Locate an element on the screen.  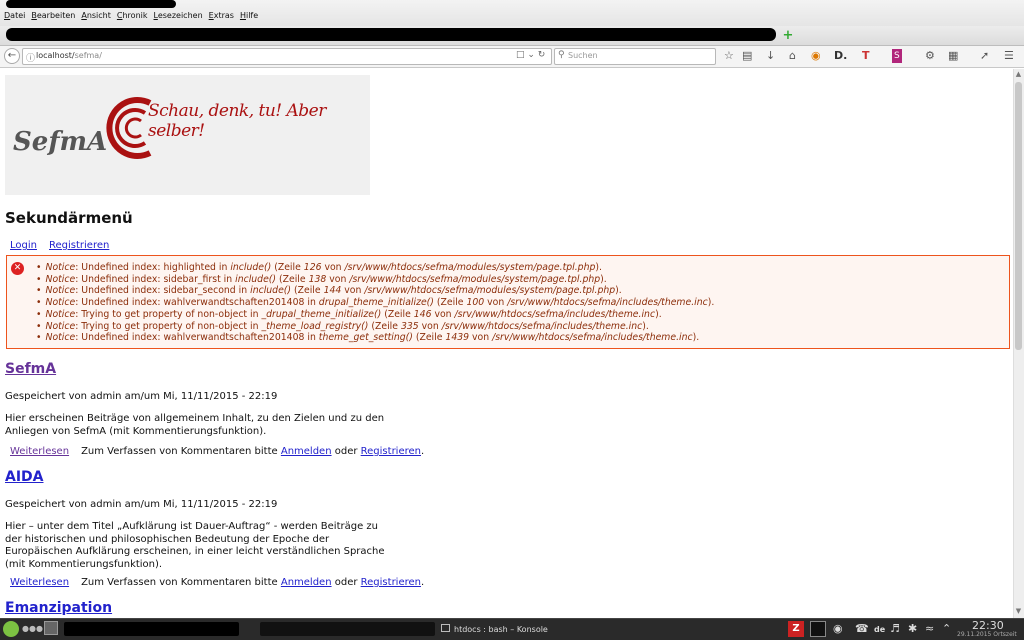
start-menu-icon is located at coordinates (11, 629).